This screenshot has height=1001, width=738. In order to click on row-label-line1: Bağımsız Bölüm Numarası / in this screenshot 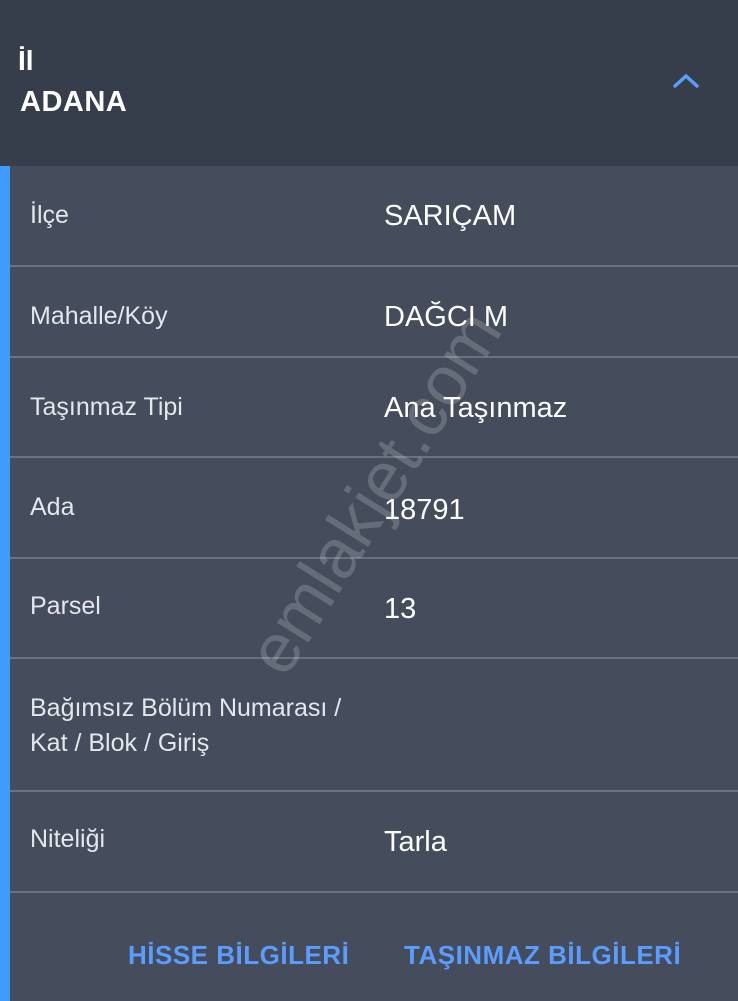, I will do `click(186, 708)`.